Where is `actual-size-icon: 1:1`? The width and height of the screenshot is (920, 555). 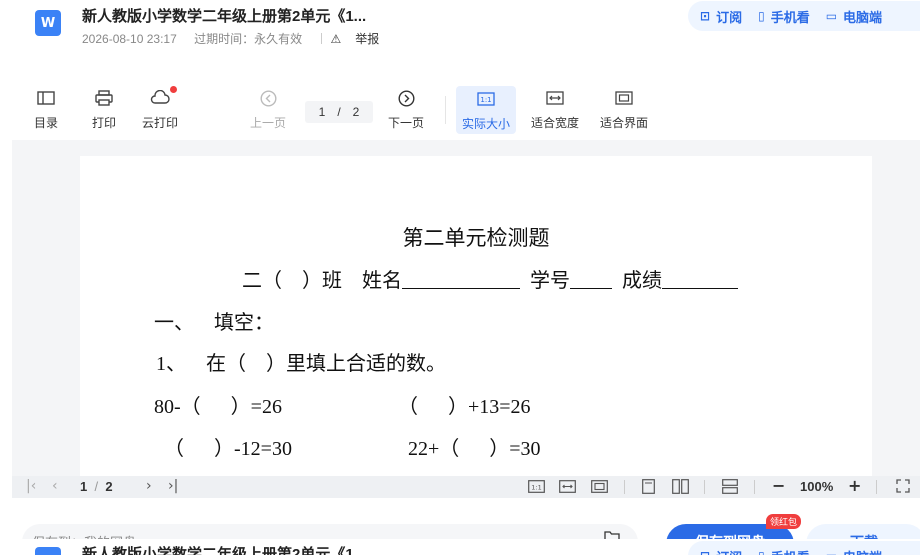 actual-size-icon: 1:1 is located at coordinates (486, 99).